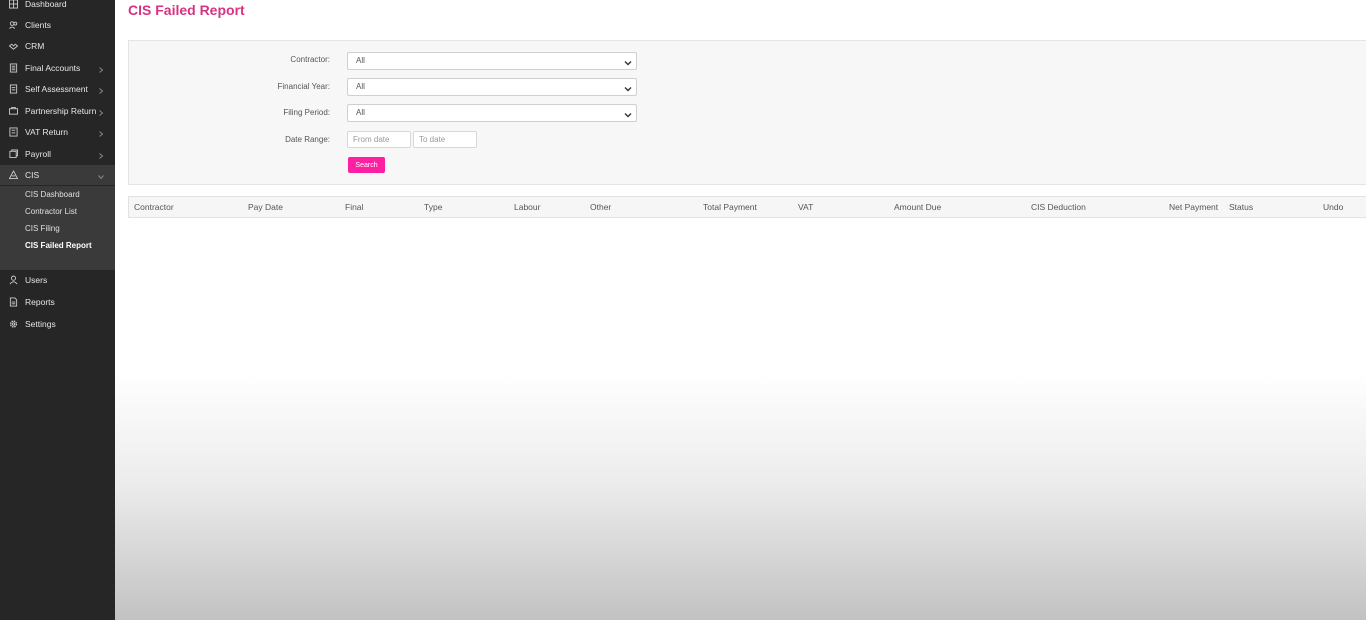  I want to click on sidebar-item-label: Settings, so click(40, 324).